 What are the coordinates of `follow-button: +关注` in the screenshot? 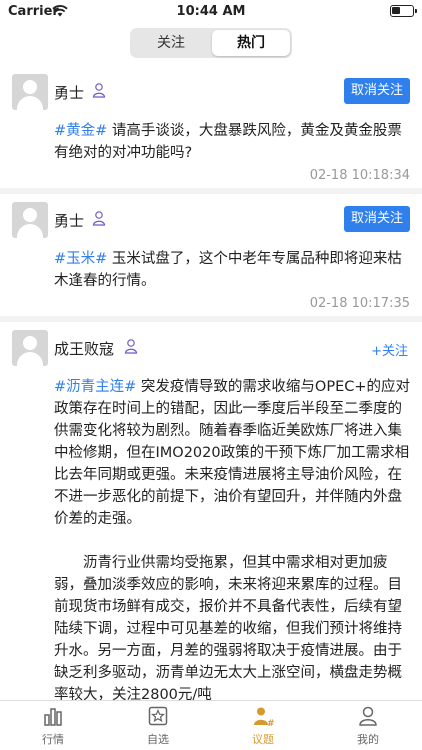 It's located at (389, 349).